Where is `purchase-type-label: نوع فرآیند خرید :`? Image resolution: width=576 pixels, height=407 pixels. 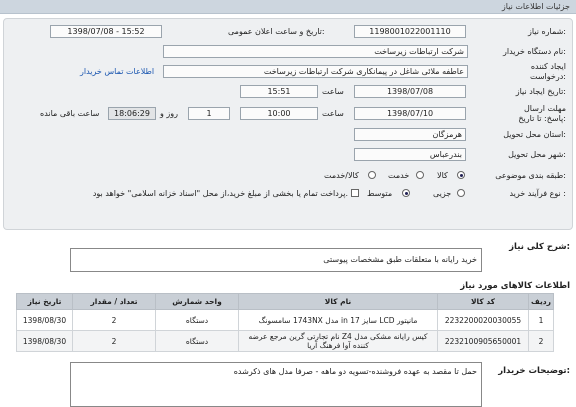
purchase-type-label: نوع فرآیند خرید : is located at coordinates (537, 193).